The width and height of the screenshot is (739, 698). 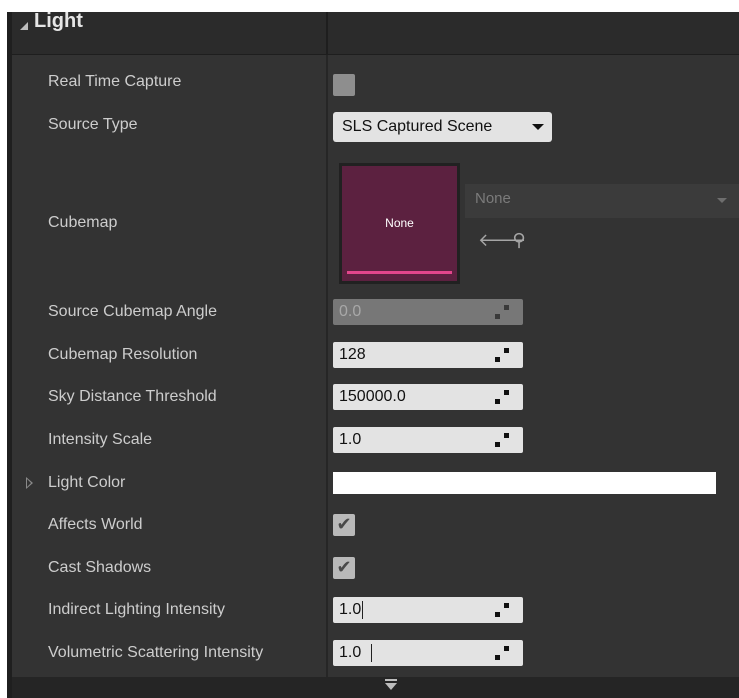 I want to click on cubemap-thumbnail-text: None, so click(x=399, y=223).